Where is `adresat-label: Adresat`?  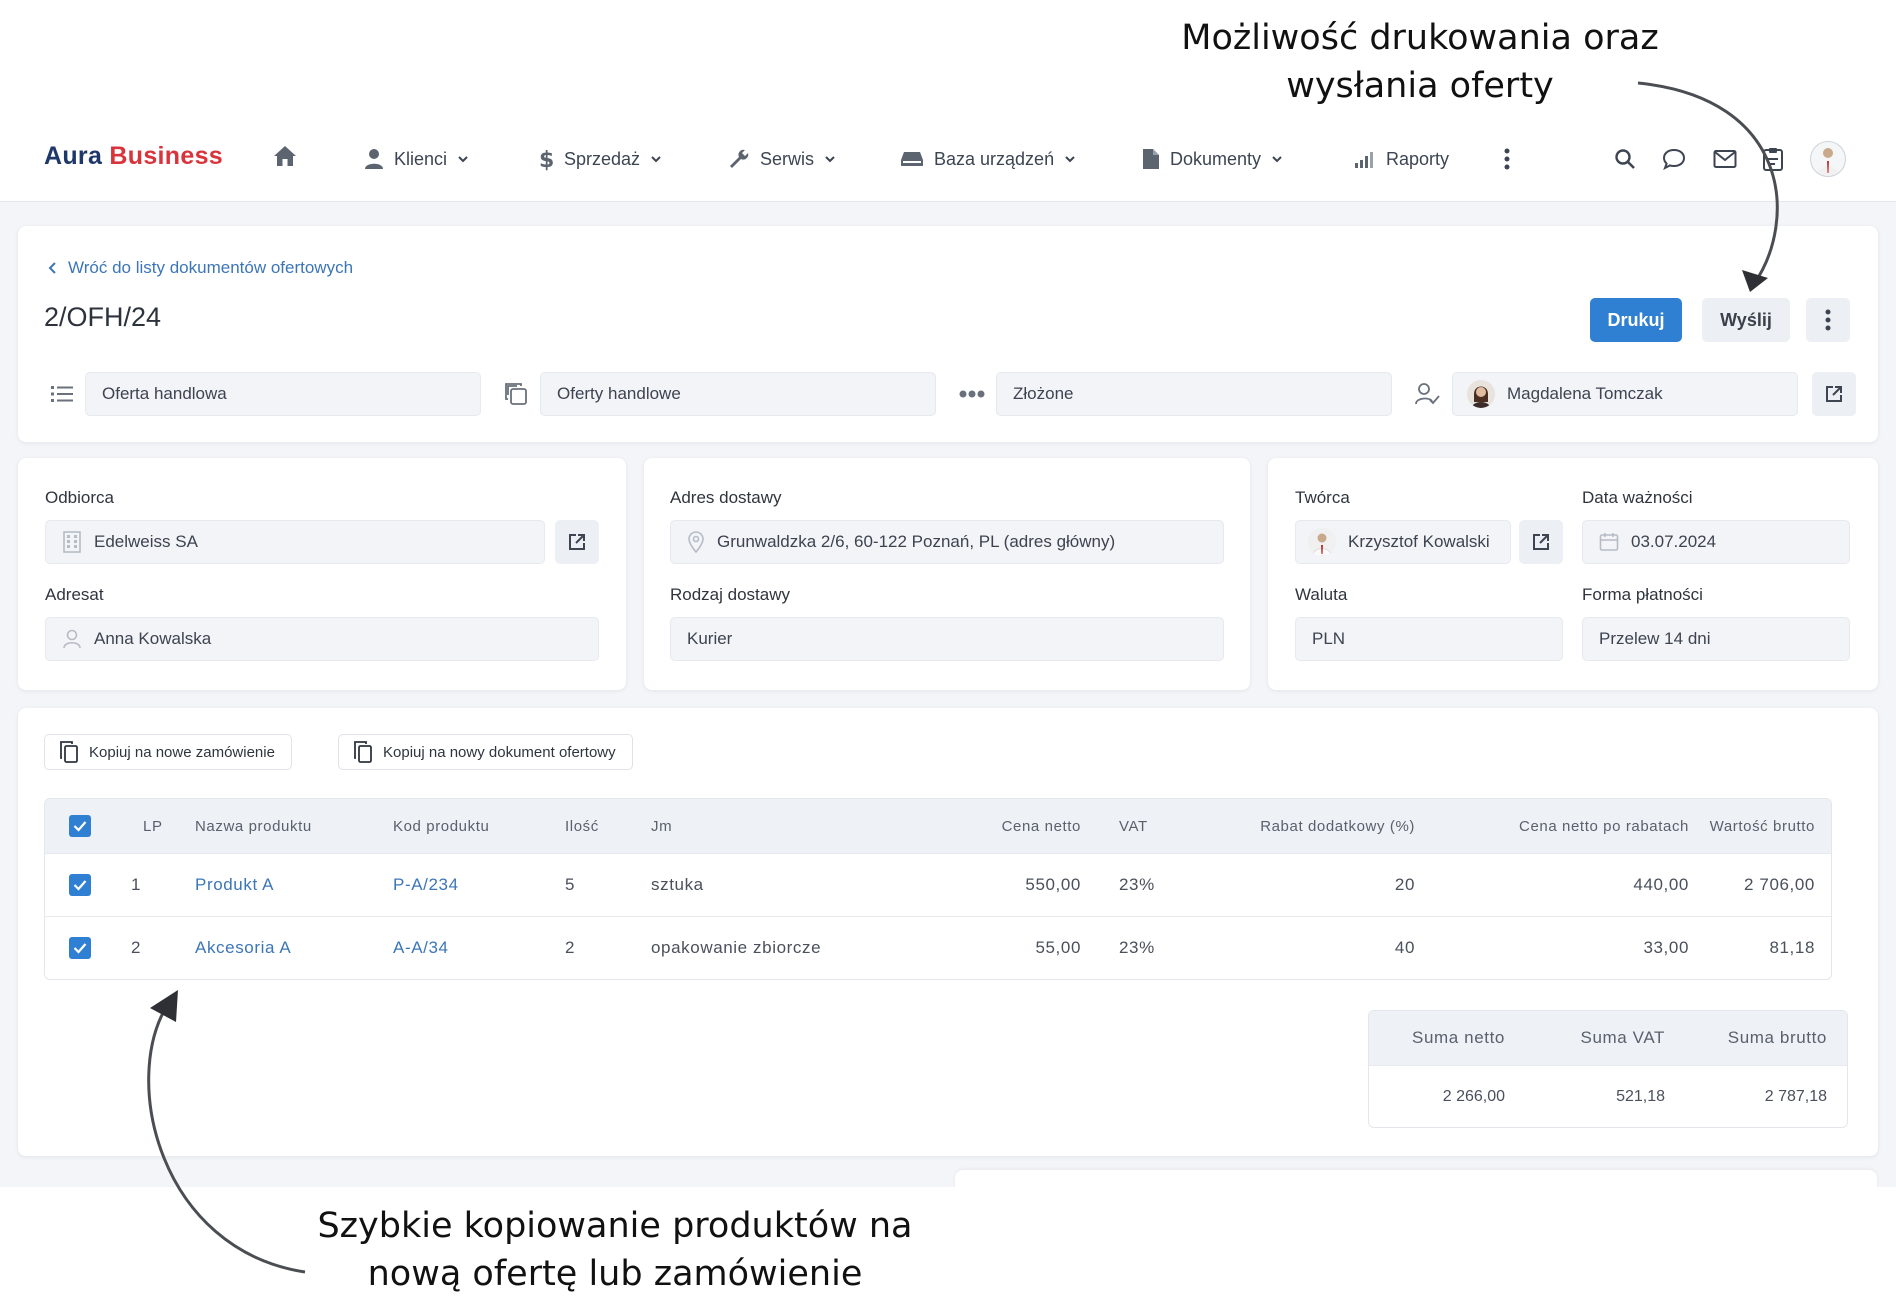 adresat-label: Adresat is located at coordinates (74, 594).